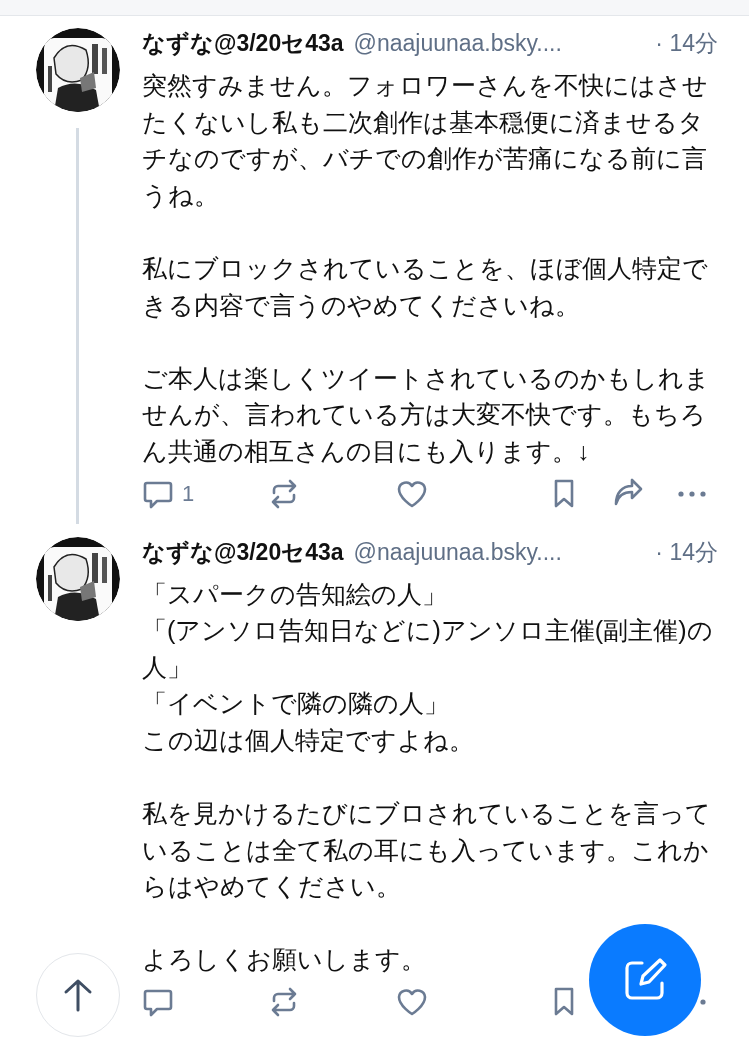 This screenshot has height=1040, width=749. What do you see at coordinates (427, 850) in the screenshot?
I see `post-text: 私を見かけるたびにブロされていることを言っていることは全て私の耳にも入っています。これからはやめてください。` at bounding box center [427, 850].